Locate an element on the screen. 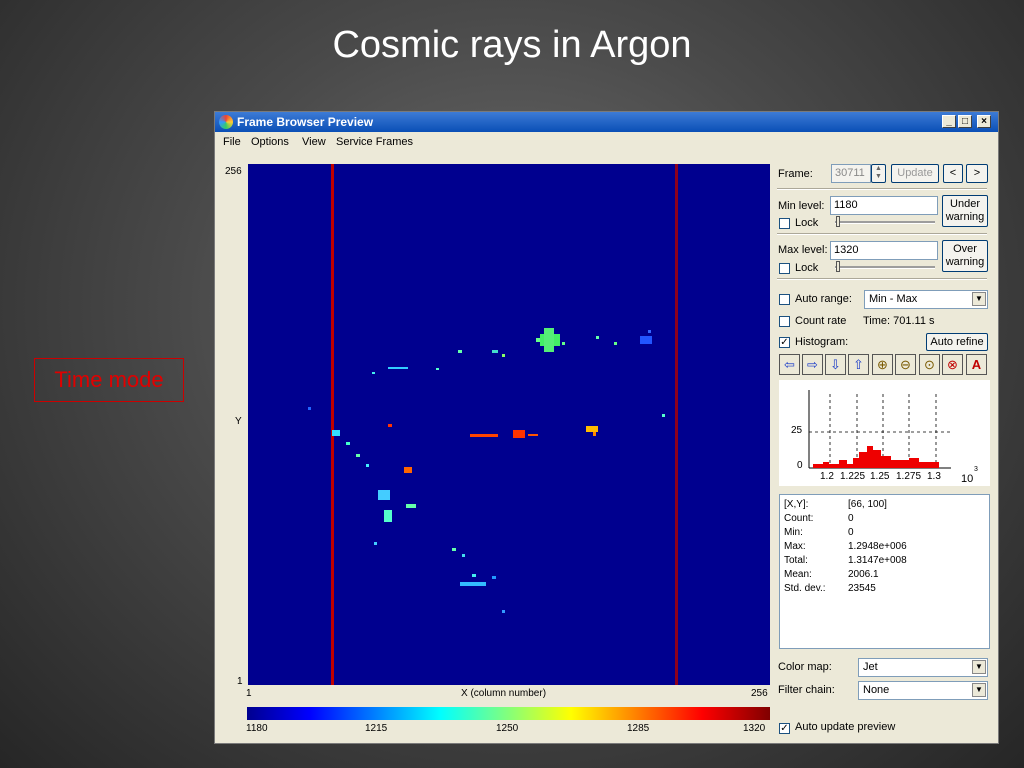  stat-value: [66, 100] is located at coordinates (867, 504).